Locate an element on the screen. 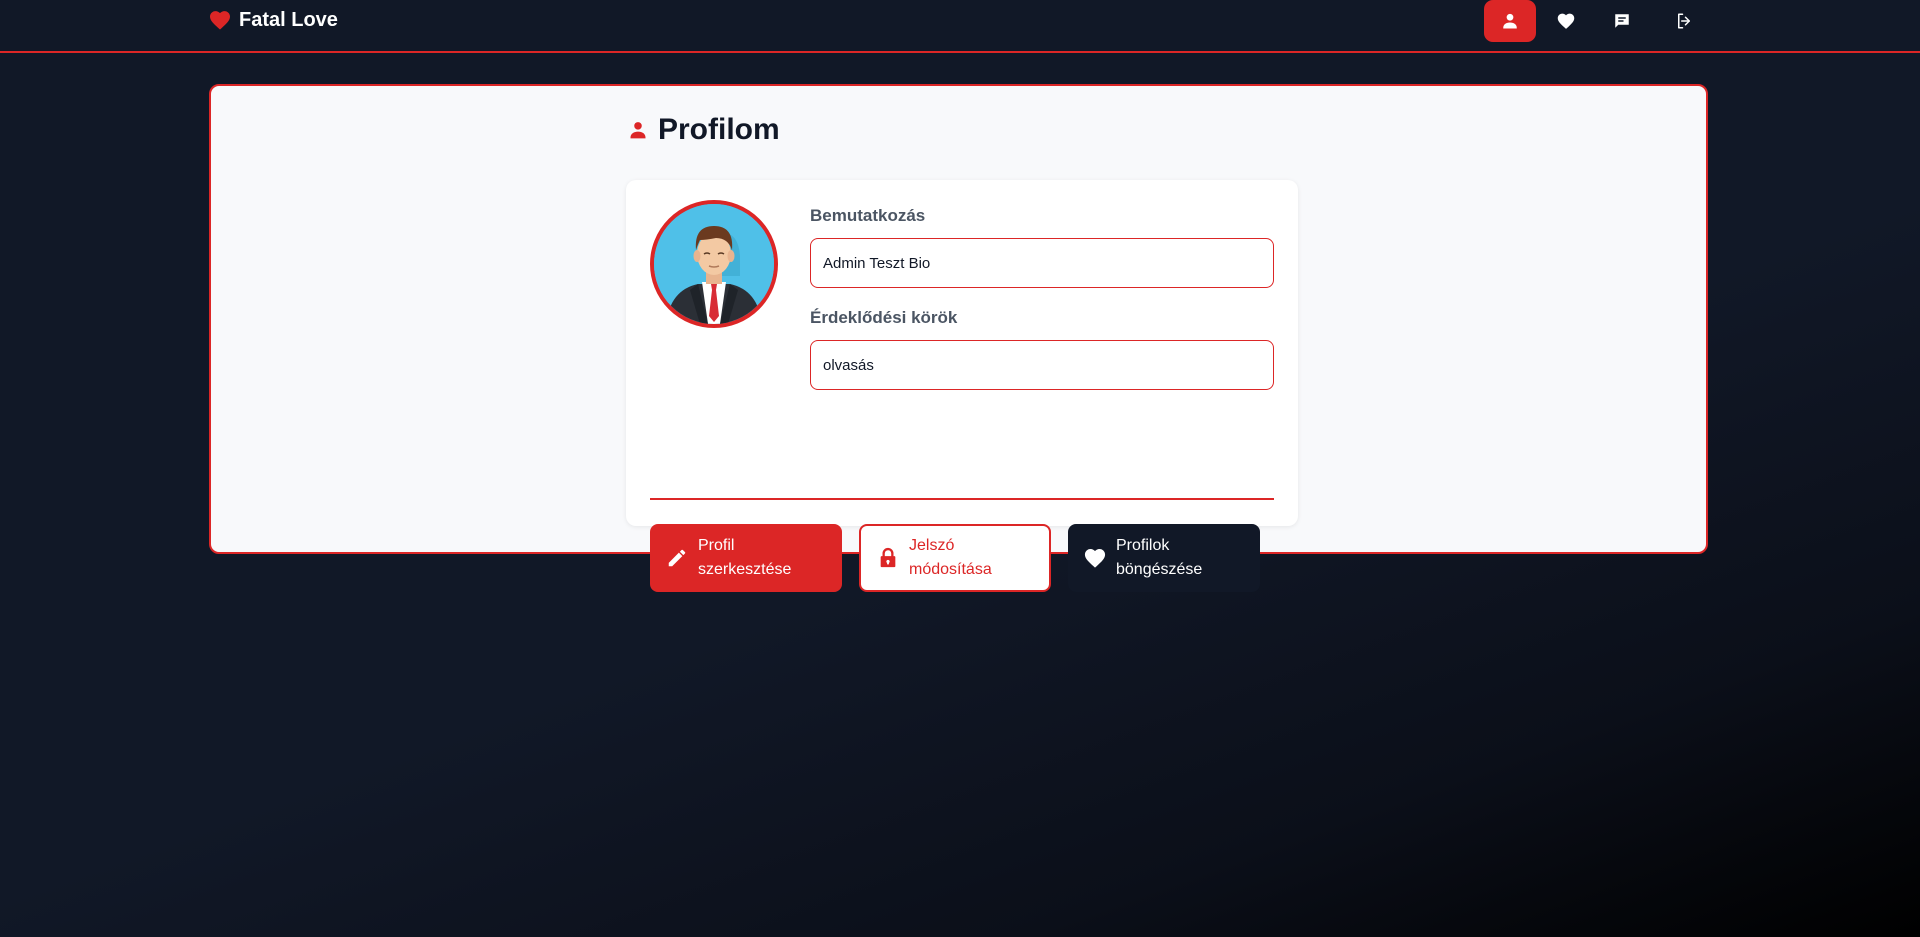  logout-icon is located at coordinates (1684, 21).